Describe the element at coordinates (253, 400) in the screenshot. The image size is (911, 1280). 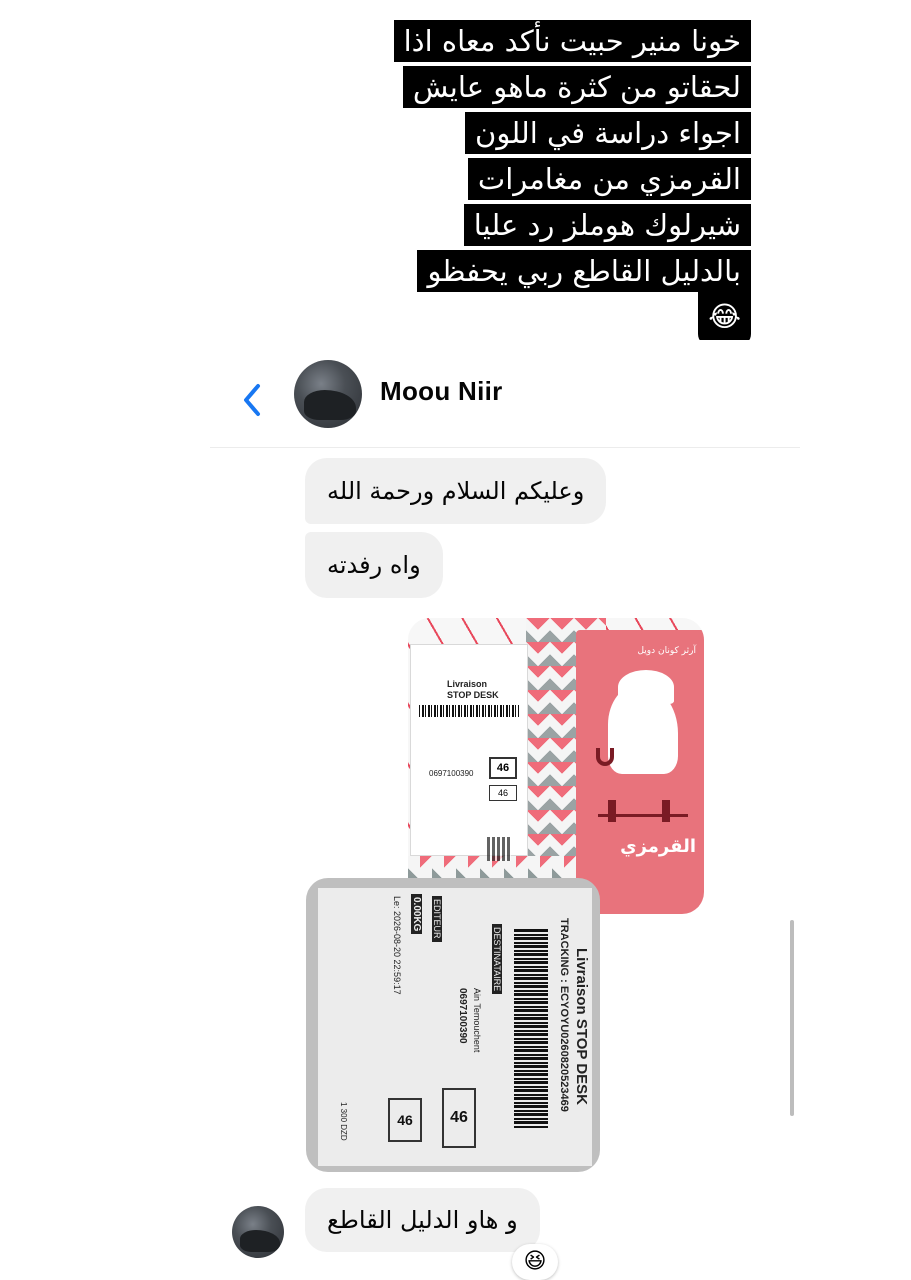
I see `chevron-left-icon` at that location.